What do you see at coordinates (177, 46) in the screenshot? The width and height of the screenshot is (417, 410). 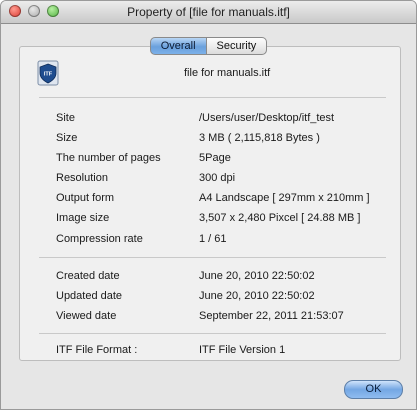 I see `tab-overall: Overall` at bounding box center [177, 46].